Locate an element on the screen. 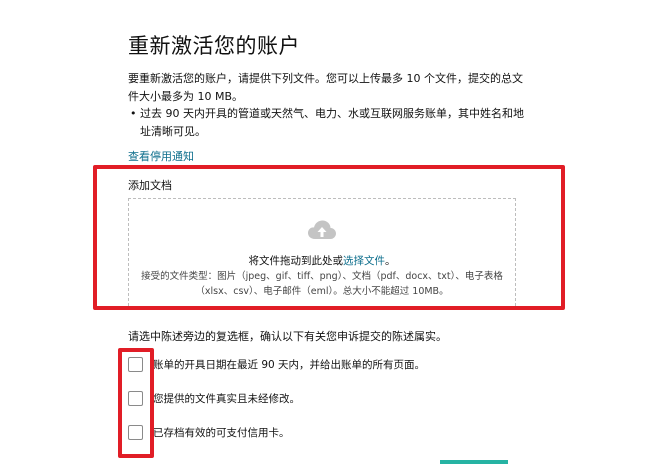 The height and width of the screenshot is (464, 650). cloud-upload-icon is located at coordinates (322, 229).